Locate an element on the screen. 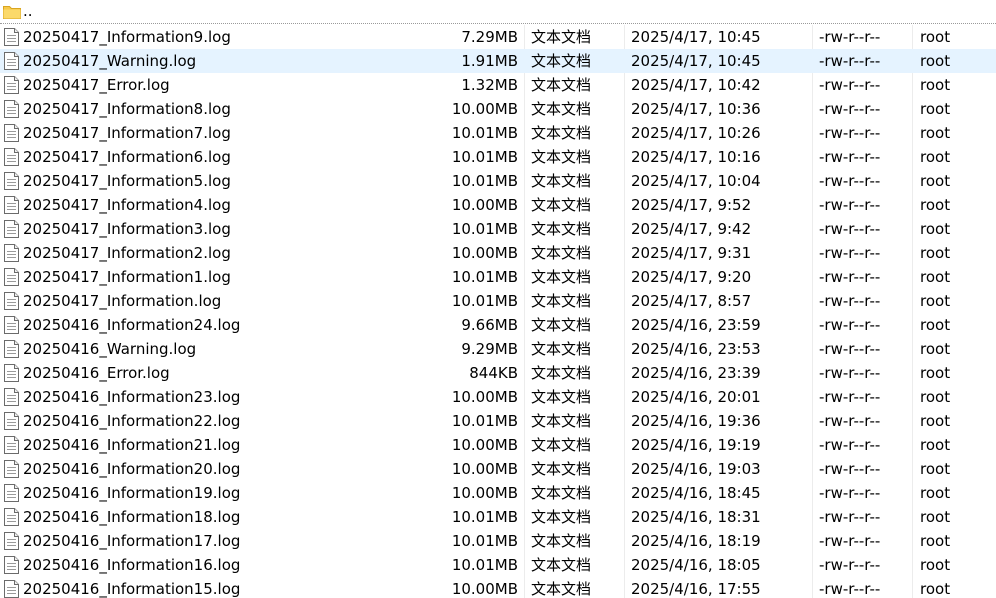 This screenshot has width=996, height=598. file-modified: 2025/4/17, 10:36 is located at coordinates (696, 109).